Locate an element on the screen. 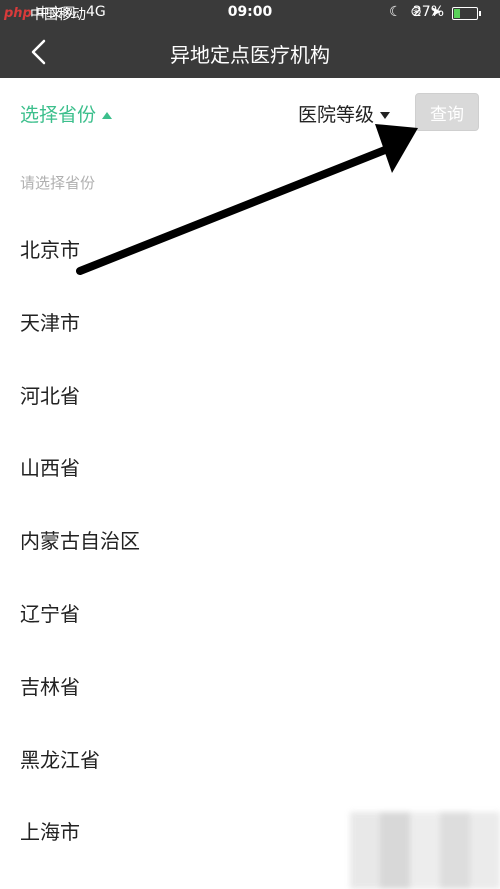 The width and height of the screenshot is (500, 889). province-item: 天津市 is located at coordinates (250, 323).